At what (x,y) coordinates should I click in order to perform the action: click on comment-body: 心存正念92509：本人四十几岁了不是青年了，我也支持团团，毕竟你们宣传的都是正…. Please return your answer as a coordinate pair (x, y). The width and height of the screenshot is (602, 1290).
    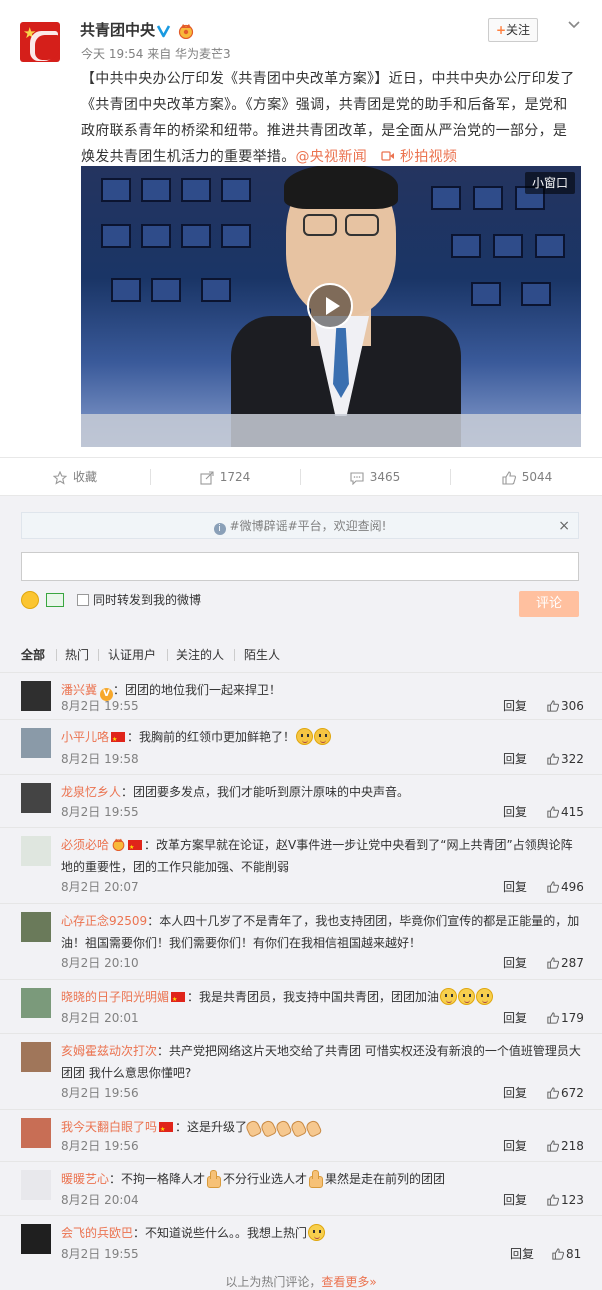
    Looking at the image, I should click on (321, 932).